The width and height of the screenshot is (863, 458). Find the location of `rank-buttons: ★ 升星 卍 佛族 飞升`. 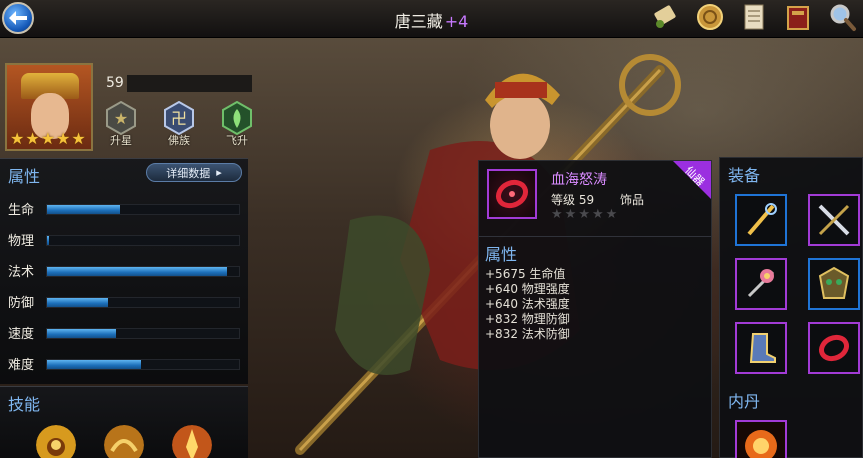

rank-buttons: ★ 升星 卍 佛族 飞升 is located at coordinates (179, 124).